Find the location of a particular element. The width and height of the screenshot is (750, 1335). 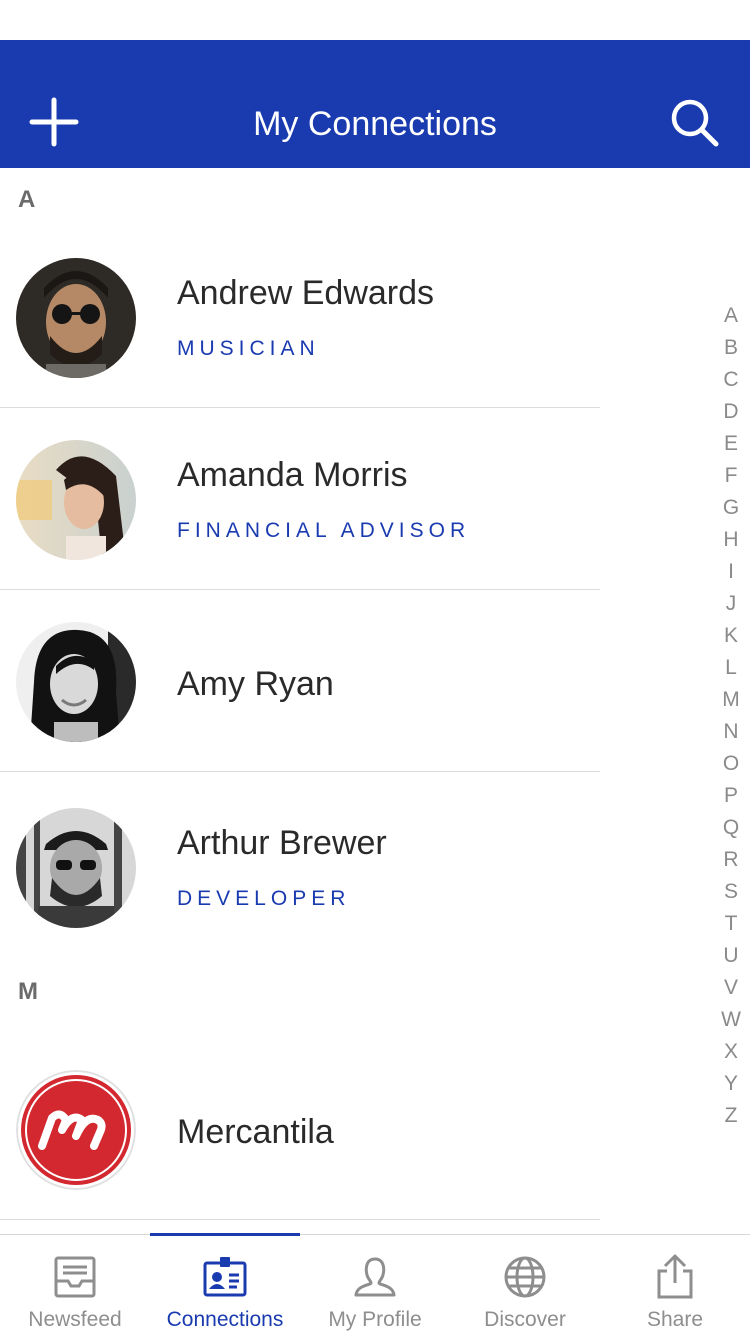

contact-row: Amy Ryan is located at coordinates (300, 681).